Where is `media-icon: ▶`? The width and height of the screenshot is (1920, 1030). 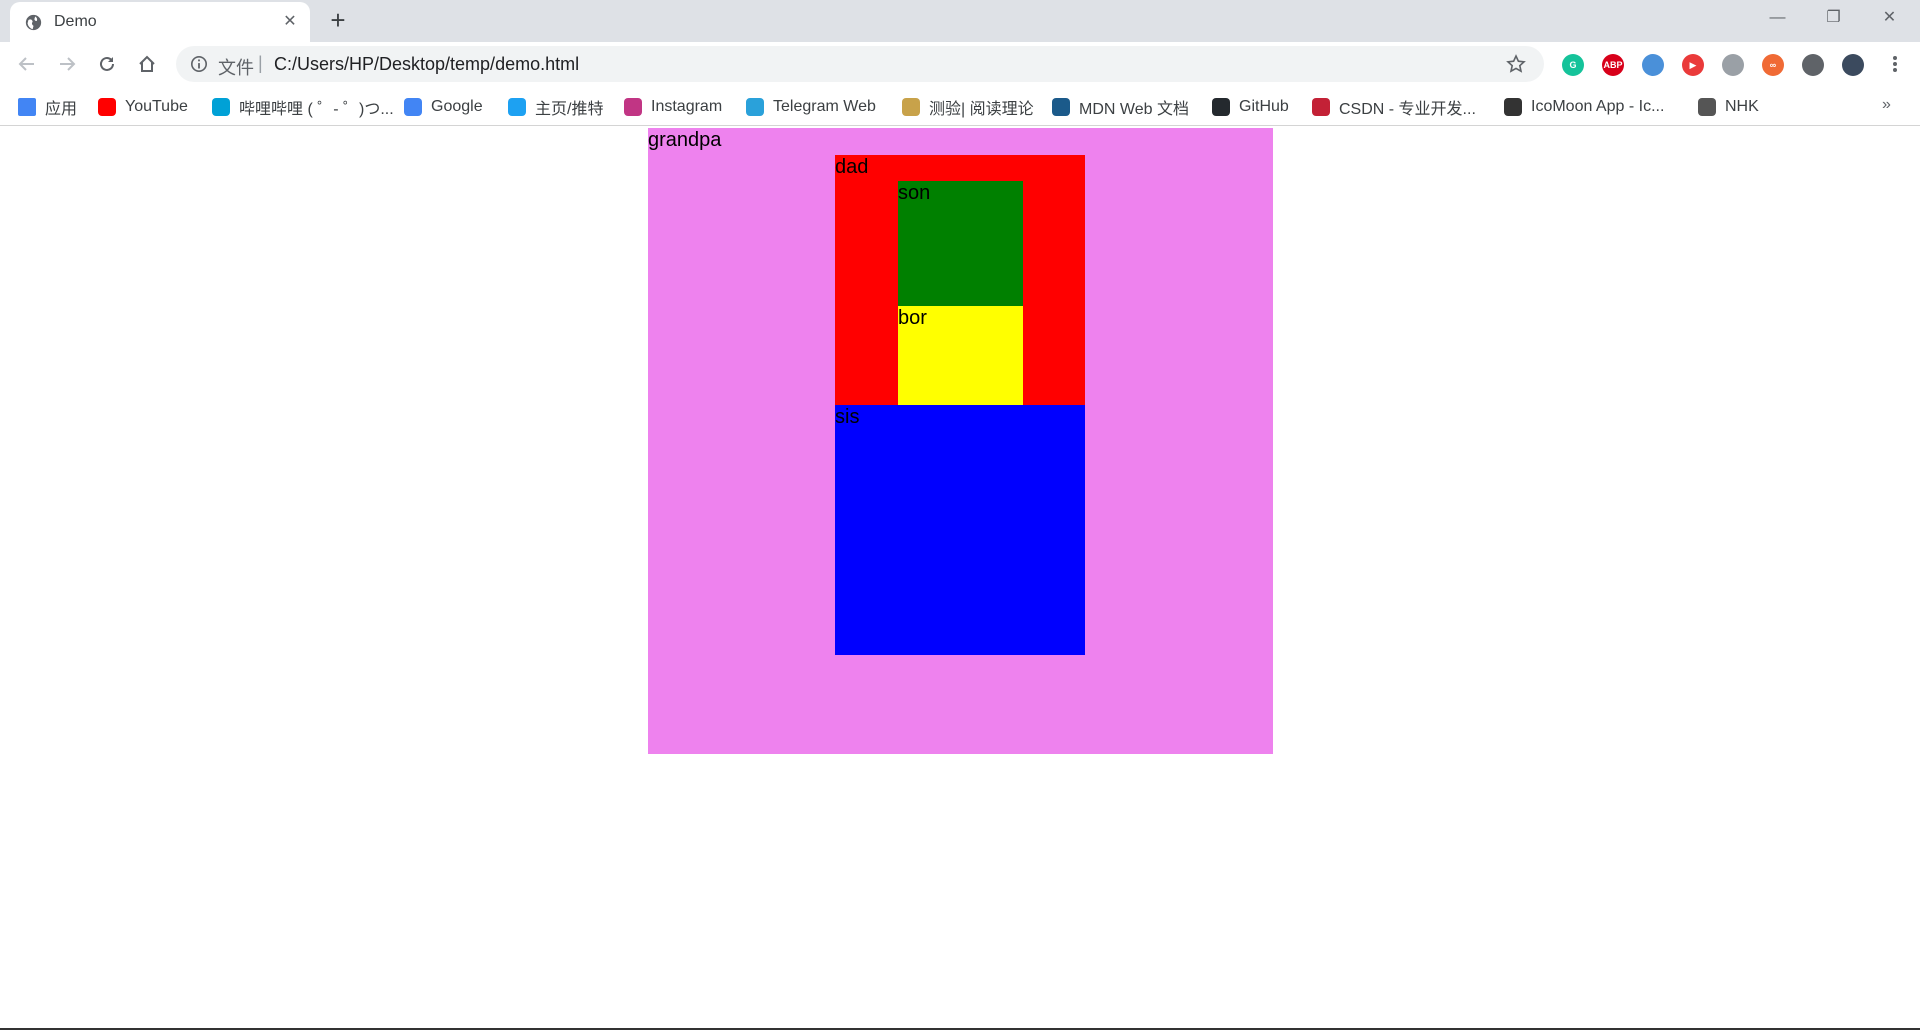 media-icon: ▶ is located at coordinates (1693, 65).